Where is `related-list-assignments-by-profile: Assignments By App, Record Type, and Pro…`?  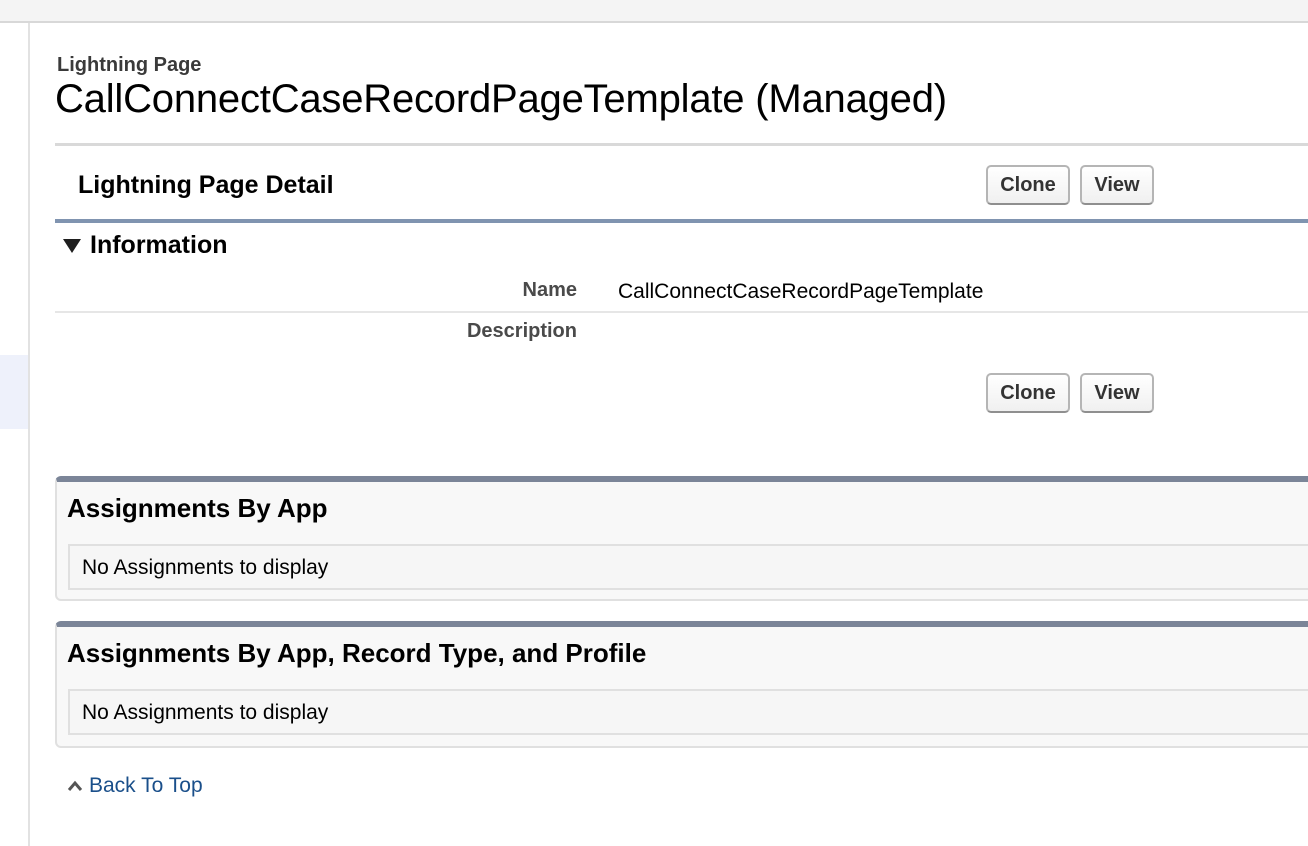 related-list-assignments-by-profile: Assignments By App, Record Type, and Pro… is located at coordinates (681, 684).